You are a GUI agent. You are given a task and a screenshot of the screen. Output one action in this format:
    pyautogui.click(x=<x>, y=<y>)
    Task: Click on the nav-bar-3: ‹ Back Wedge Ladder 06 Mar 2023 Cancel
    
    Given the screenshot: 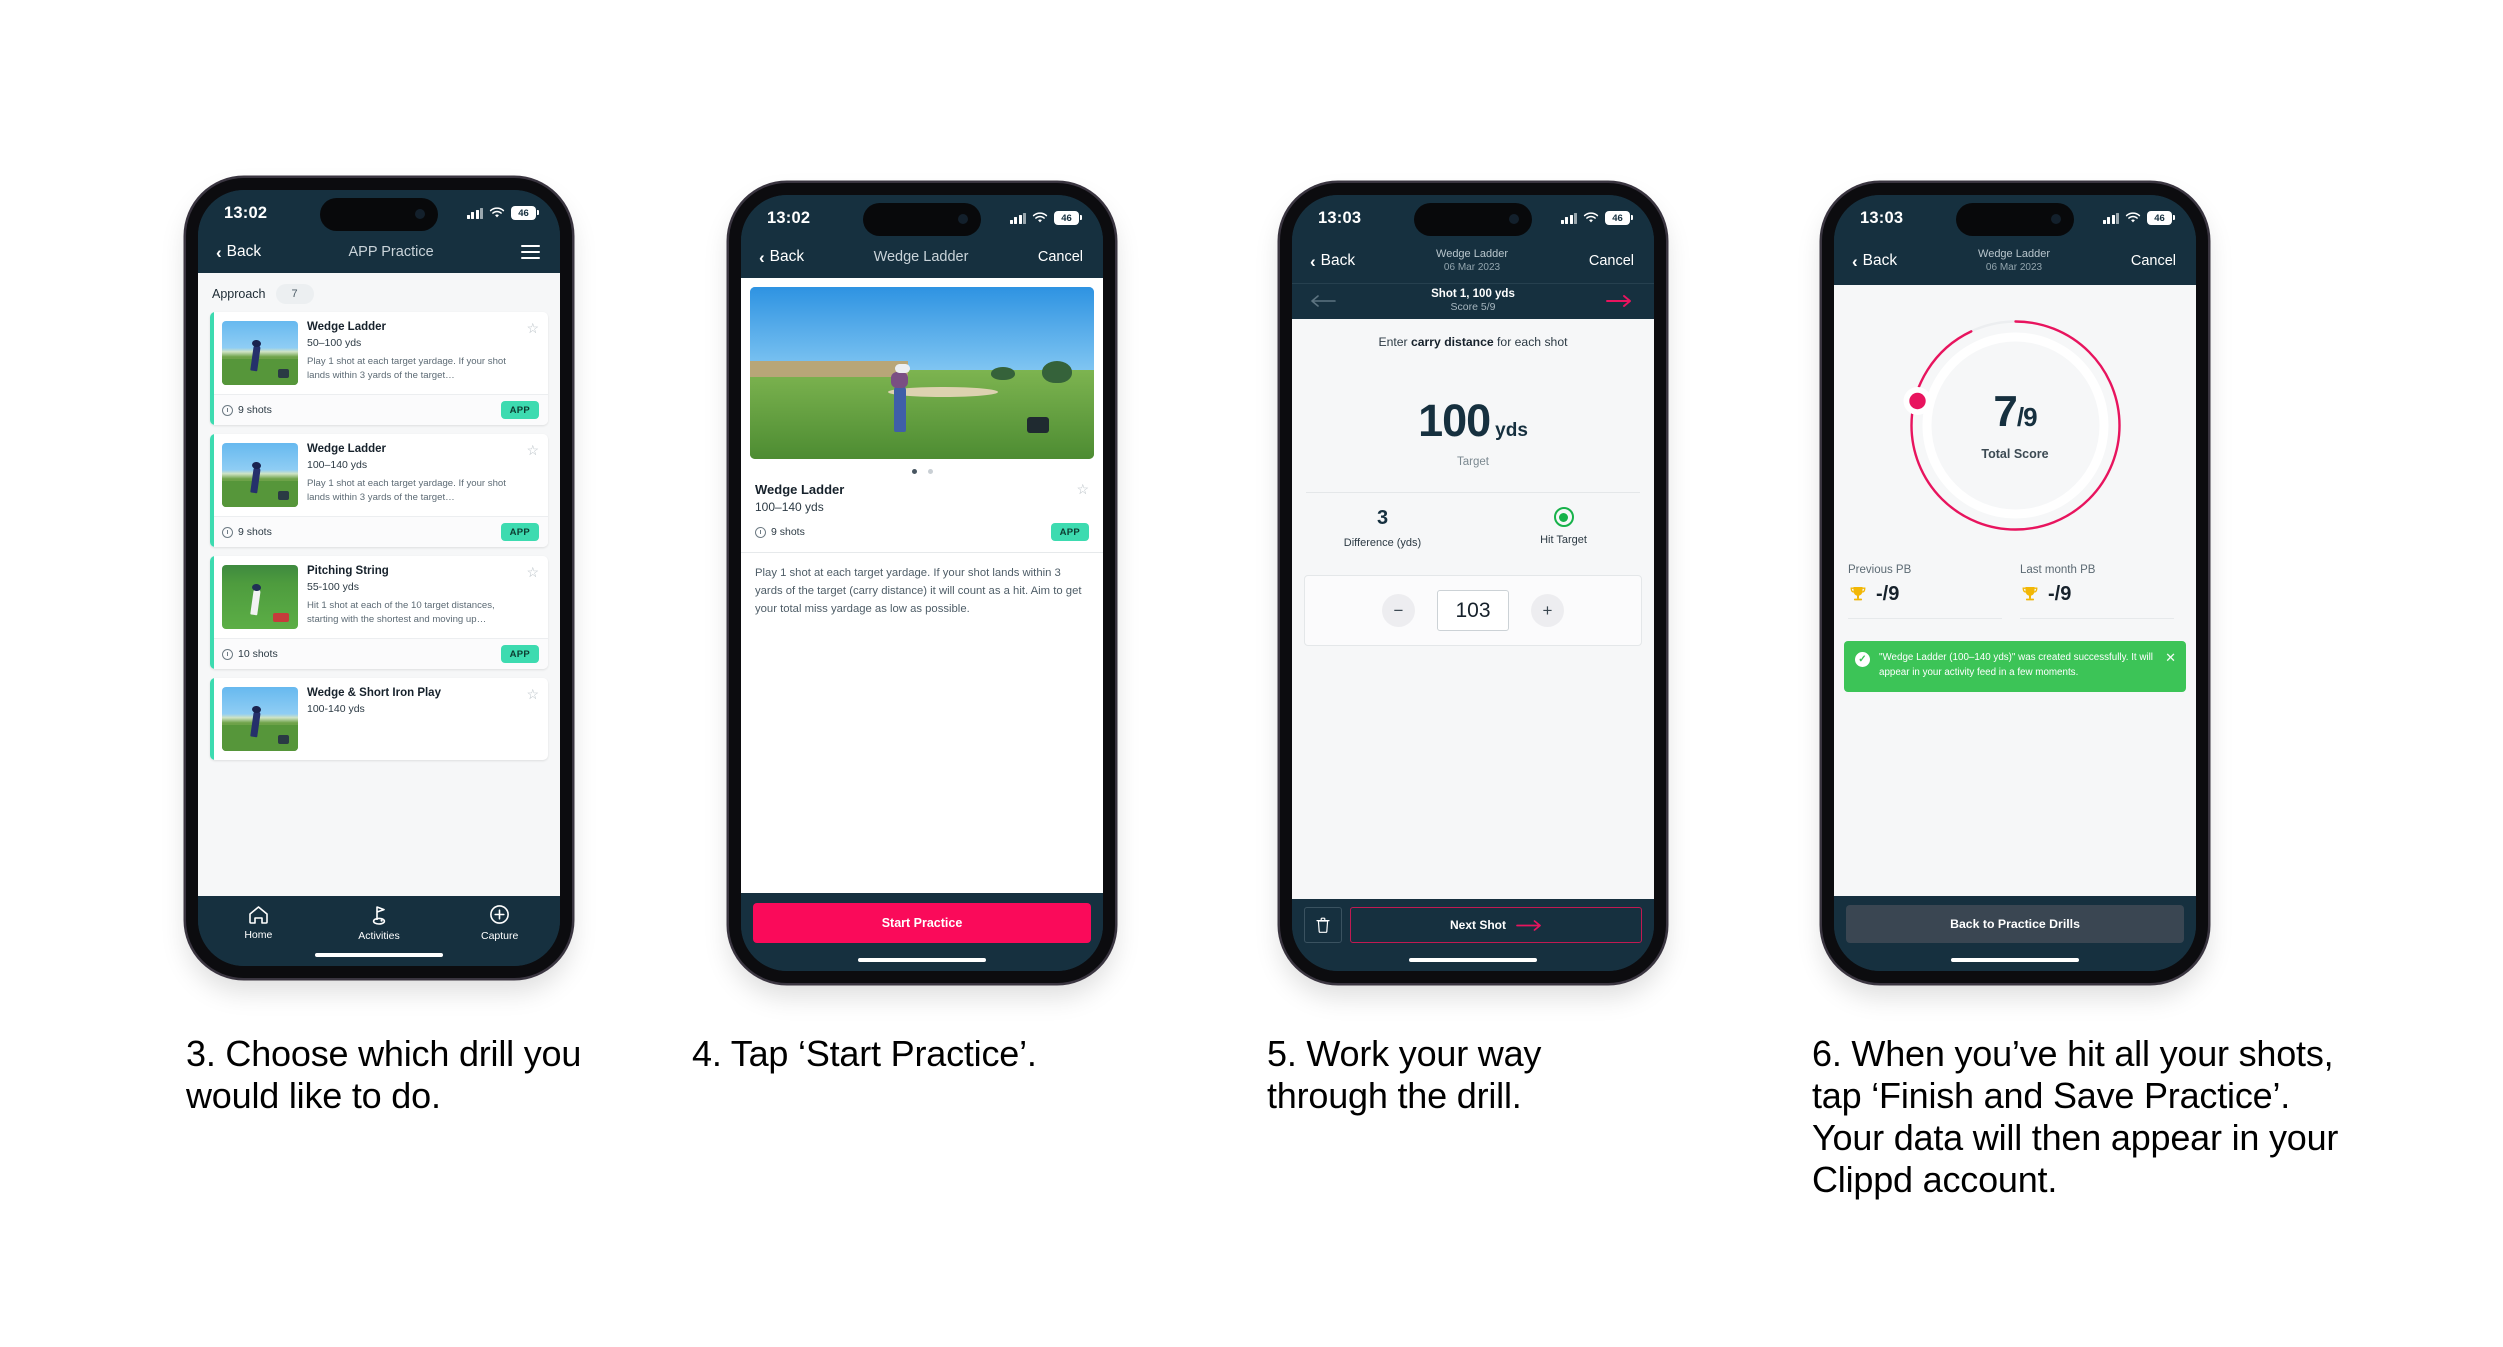 What is the action you would take?
    pyautogui.click(x=1473, y=262)
    